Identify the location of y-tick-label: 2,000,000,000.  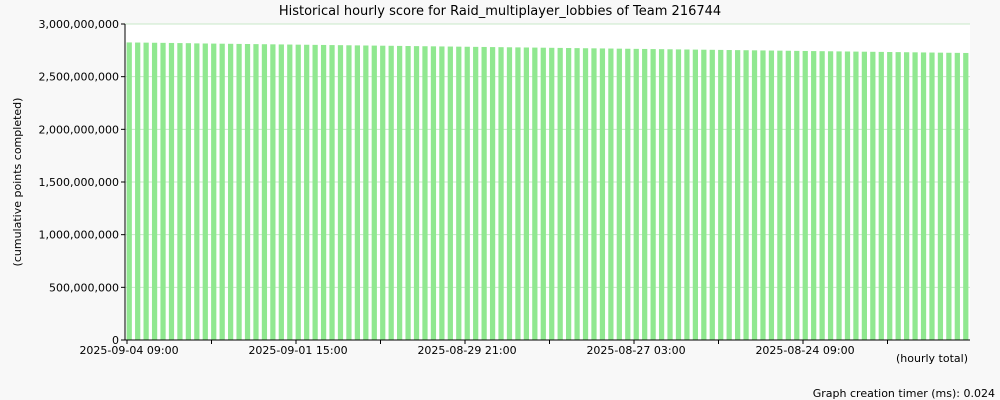
(79, 129).